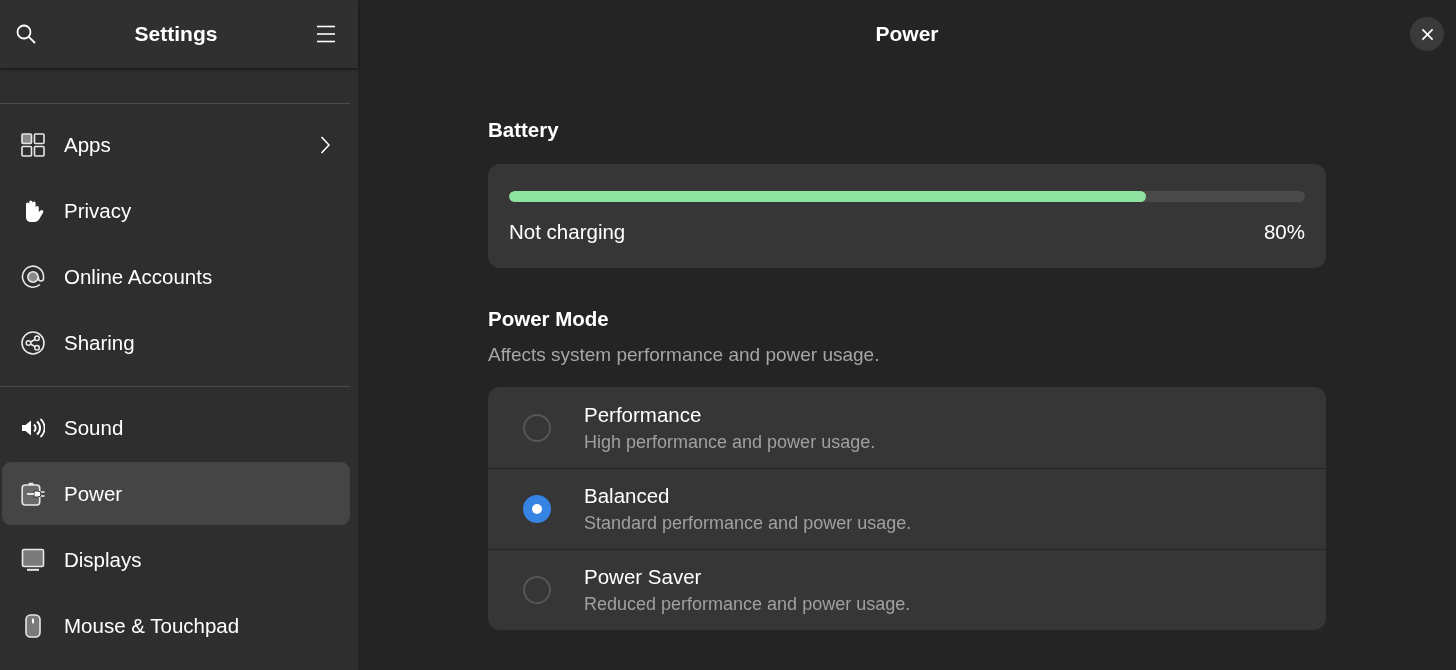  I want to click on close-button, so click(1427, 34).